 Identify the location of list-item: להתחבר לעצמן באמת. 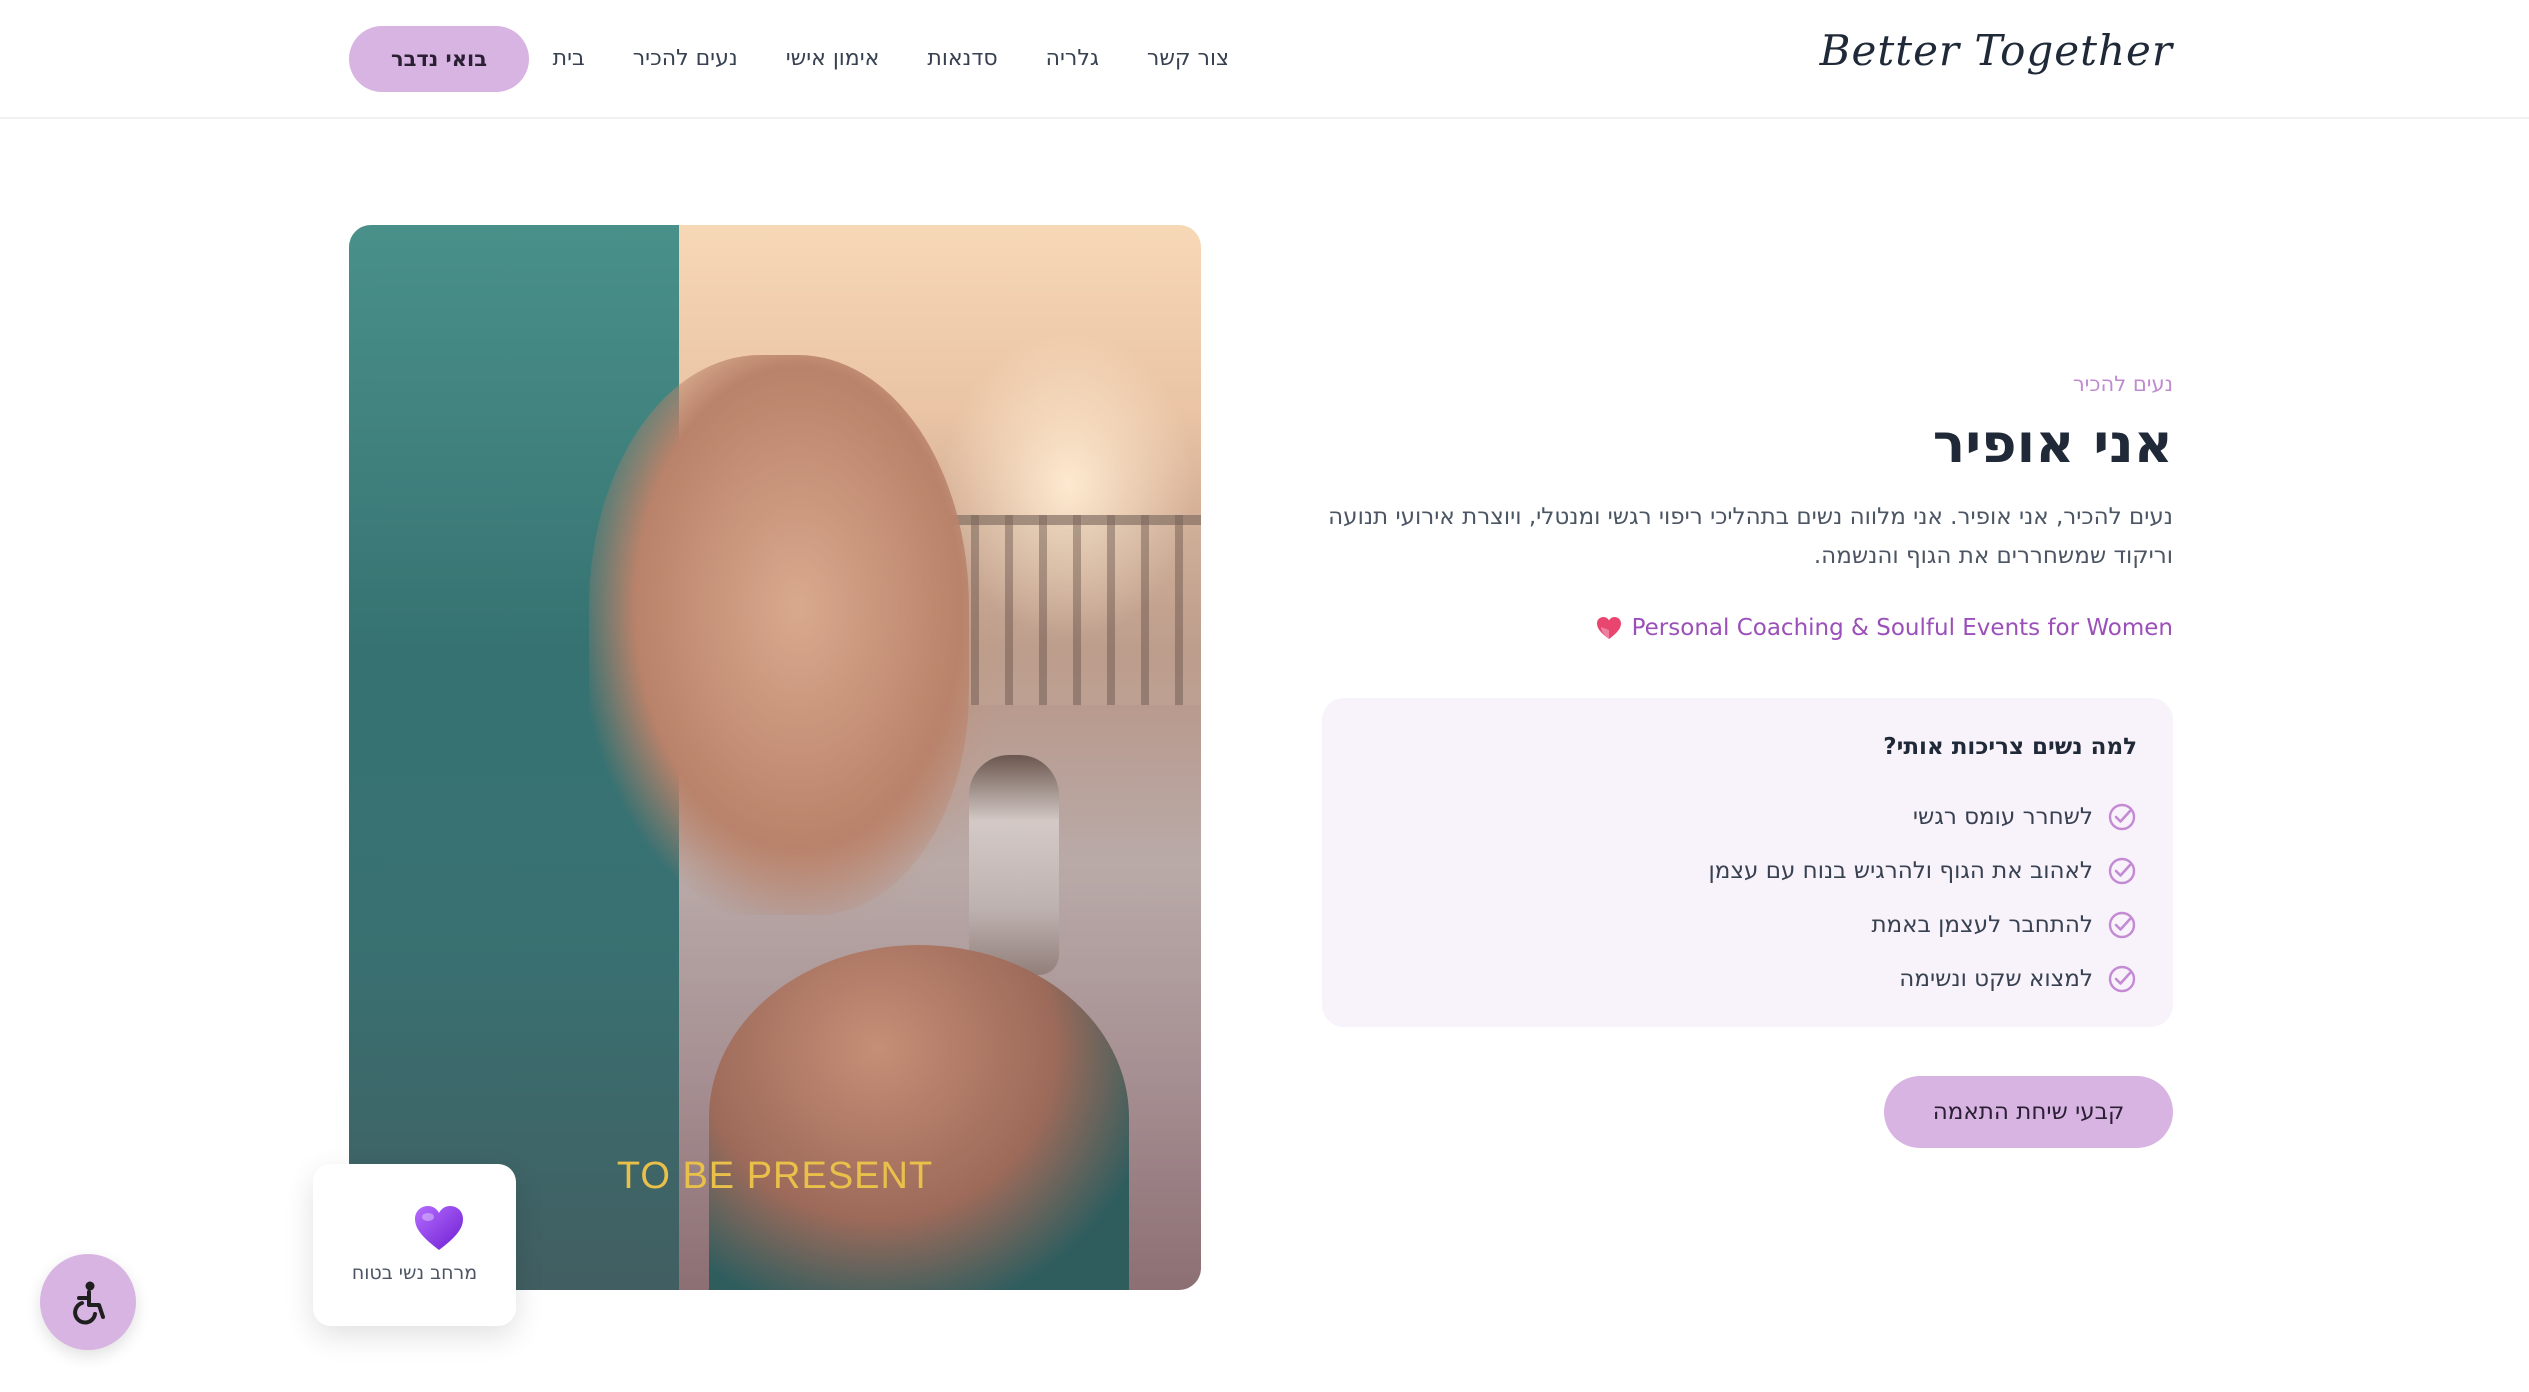
(1922, 925).